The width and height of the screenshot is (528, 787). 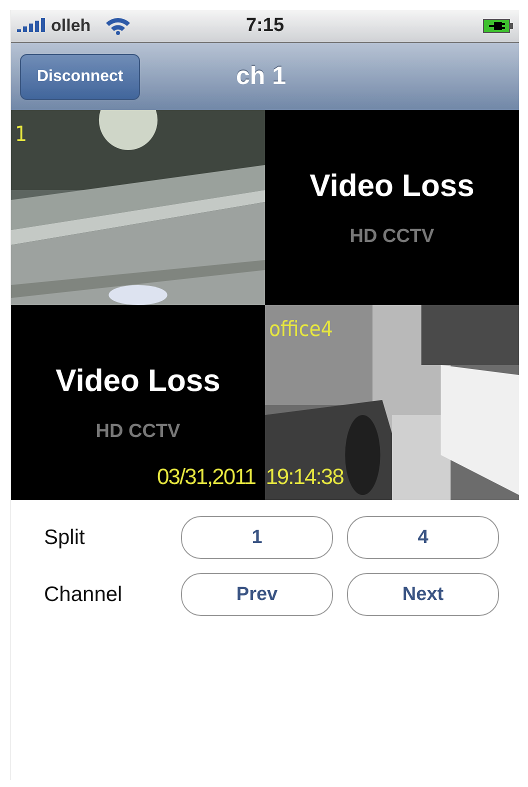 What do you see at coordinates (265, 26) in the screenshot?
I see `clock-time: 7:15` at bounding box center [265, 26].